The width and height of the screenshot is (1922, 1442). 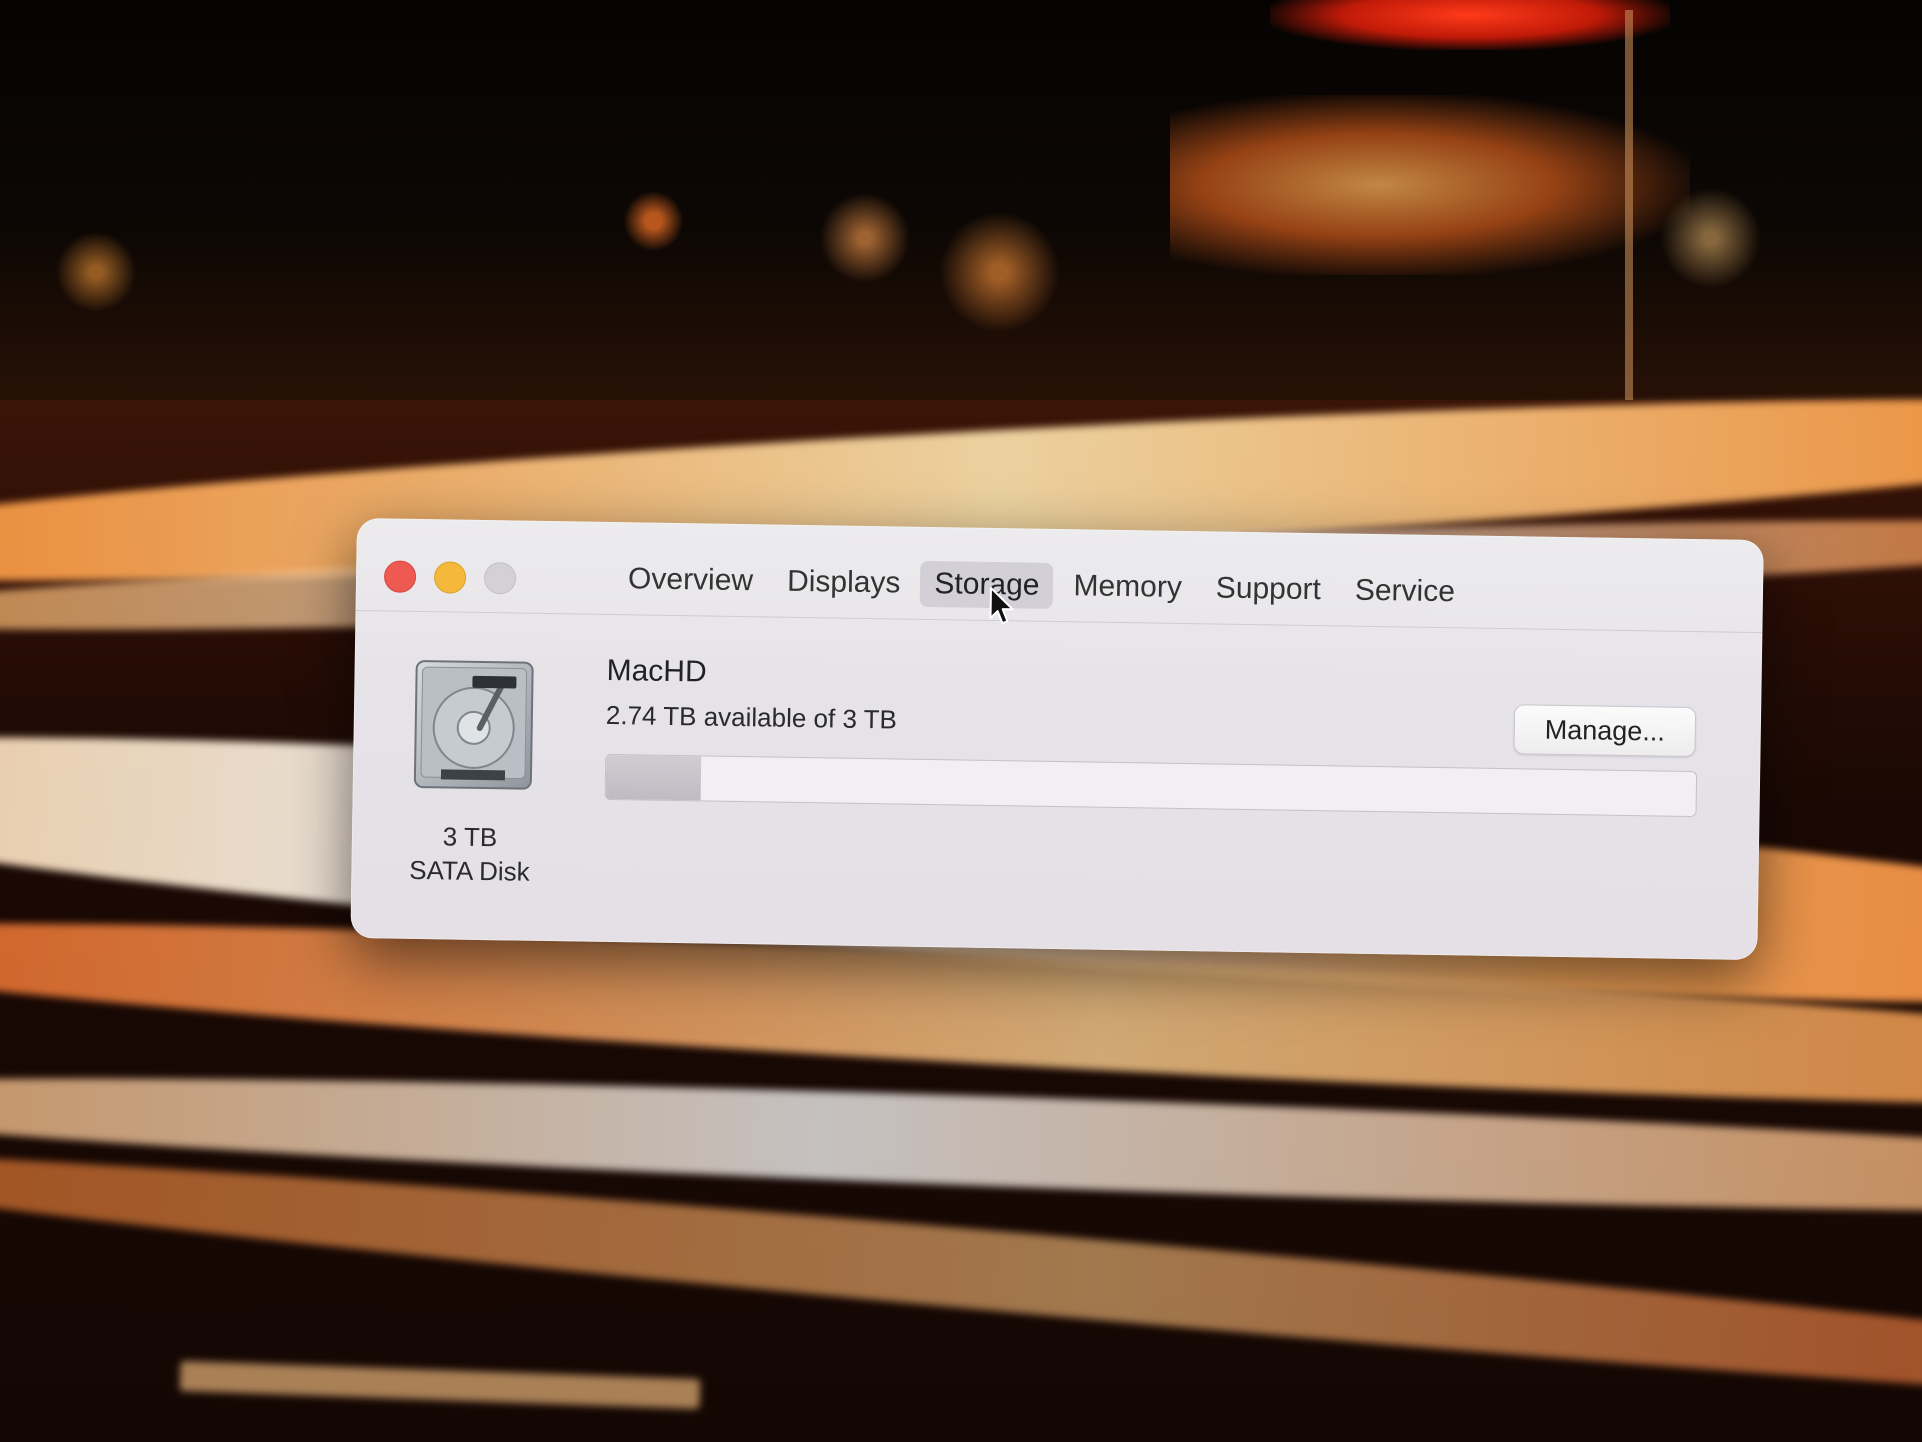 I want to click on minimize-button, so click(x=450, y=577).